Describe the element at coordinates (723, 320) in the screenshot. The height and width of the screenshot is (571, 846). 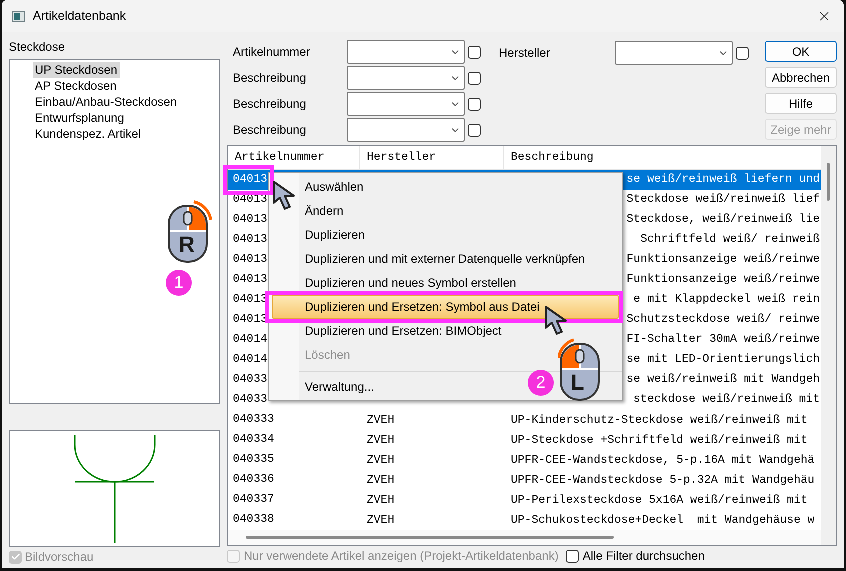
I see `table-cell-text: Schutzsteckdose weiß/ reinwe` at that location.